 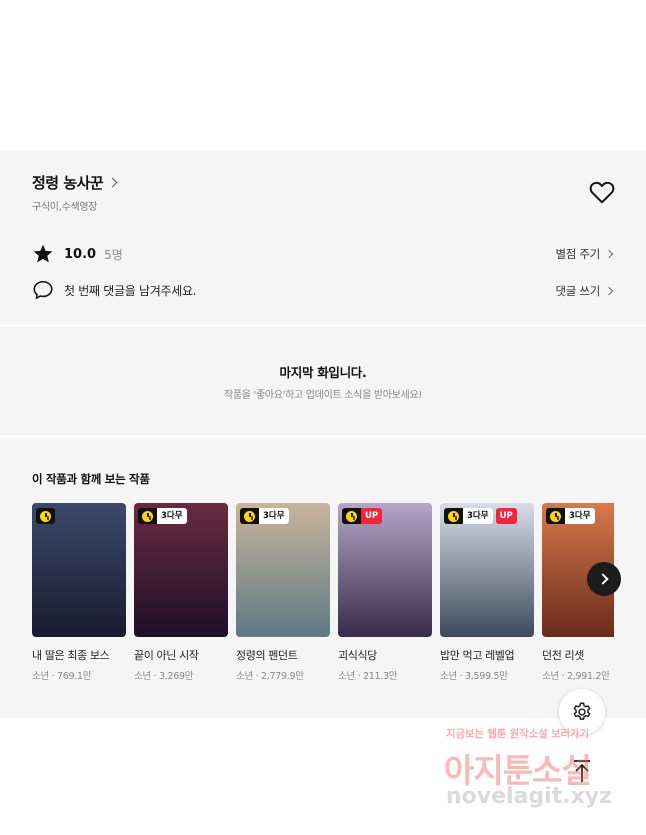 What do you see at coordinates (578, 254) in the screenshot?
I see `rate-button-label: 별점 주기` at bounding box center [578, 254].